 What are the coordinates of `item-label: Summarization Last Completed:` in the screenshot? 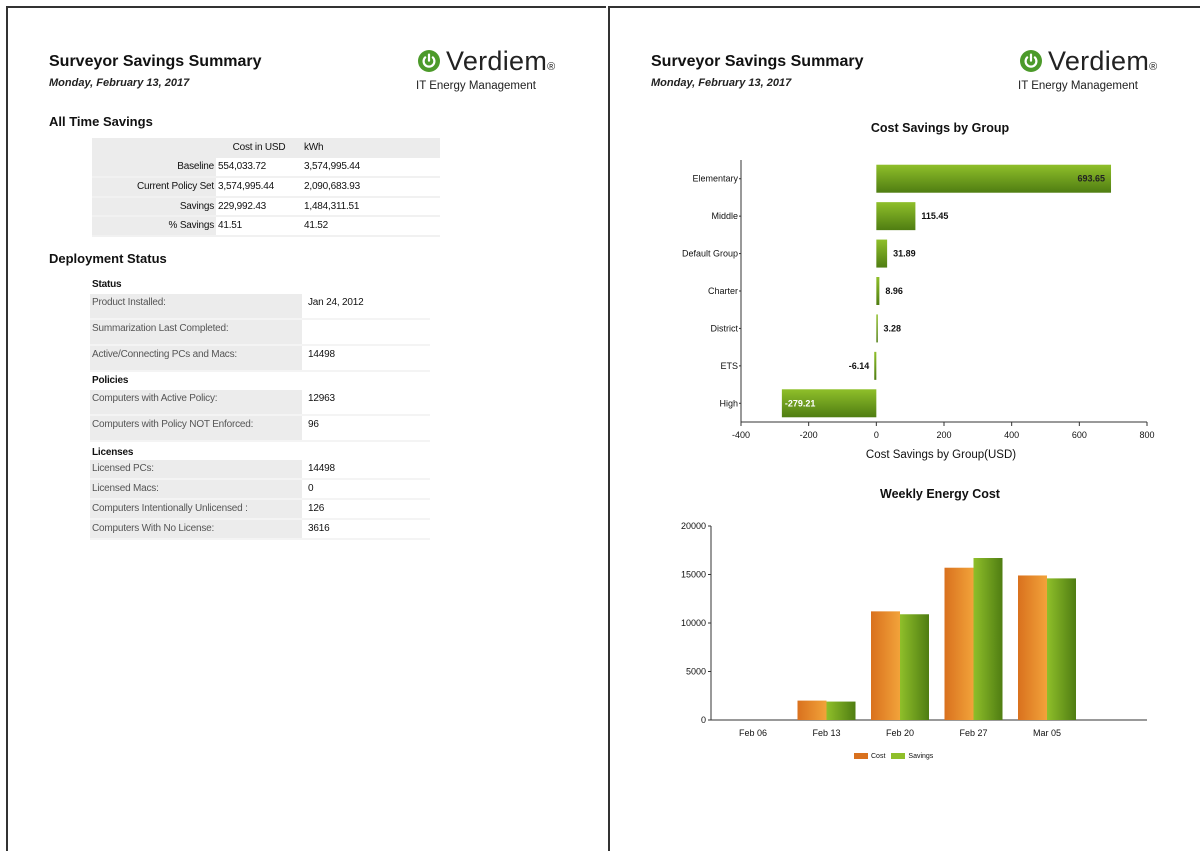 It's located at (196, 332).